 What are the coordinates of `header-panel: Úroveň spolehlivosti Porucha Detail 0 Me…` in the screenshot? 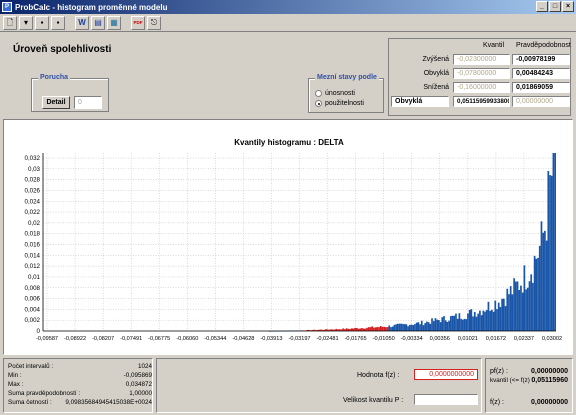 It's located at (194, 75).